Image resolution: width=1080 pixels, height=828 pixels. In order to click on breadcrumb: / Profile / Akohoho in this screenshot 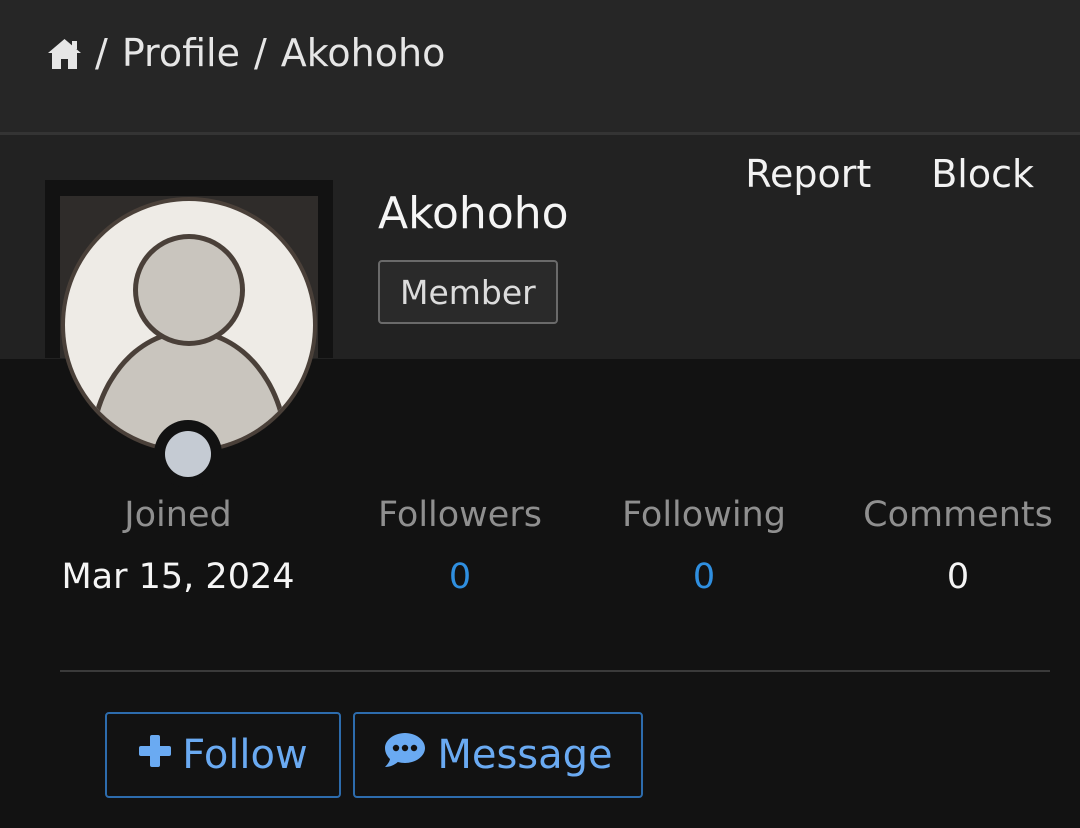, I will do `click(252, 53)`.